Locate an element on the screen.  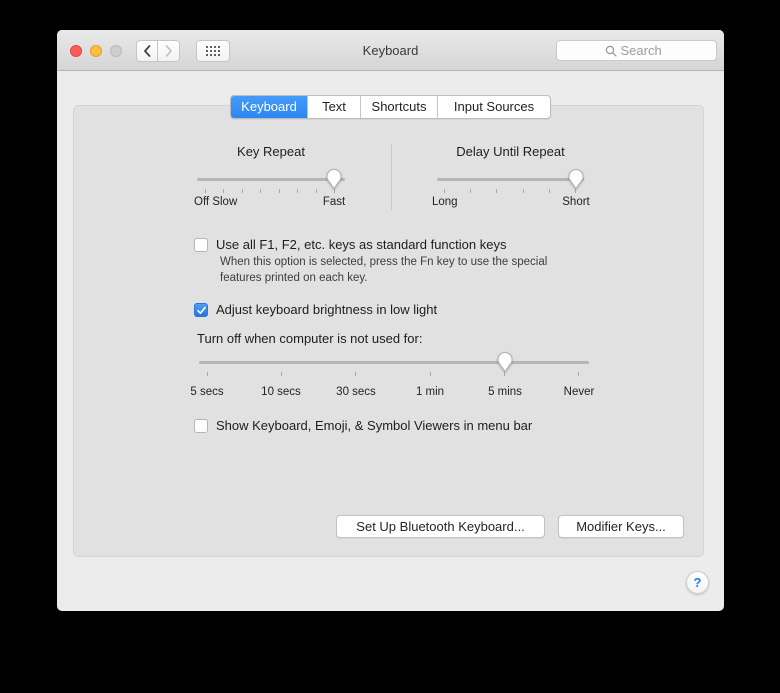
key-repeat-title: Key Repeat is located at coordinates (271, 151).